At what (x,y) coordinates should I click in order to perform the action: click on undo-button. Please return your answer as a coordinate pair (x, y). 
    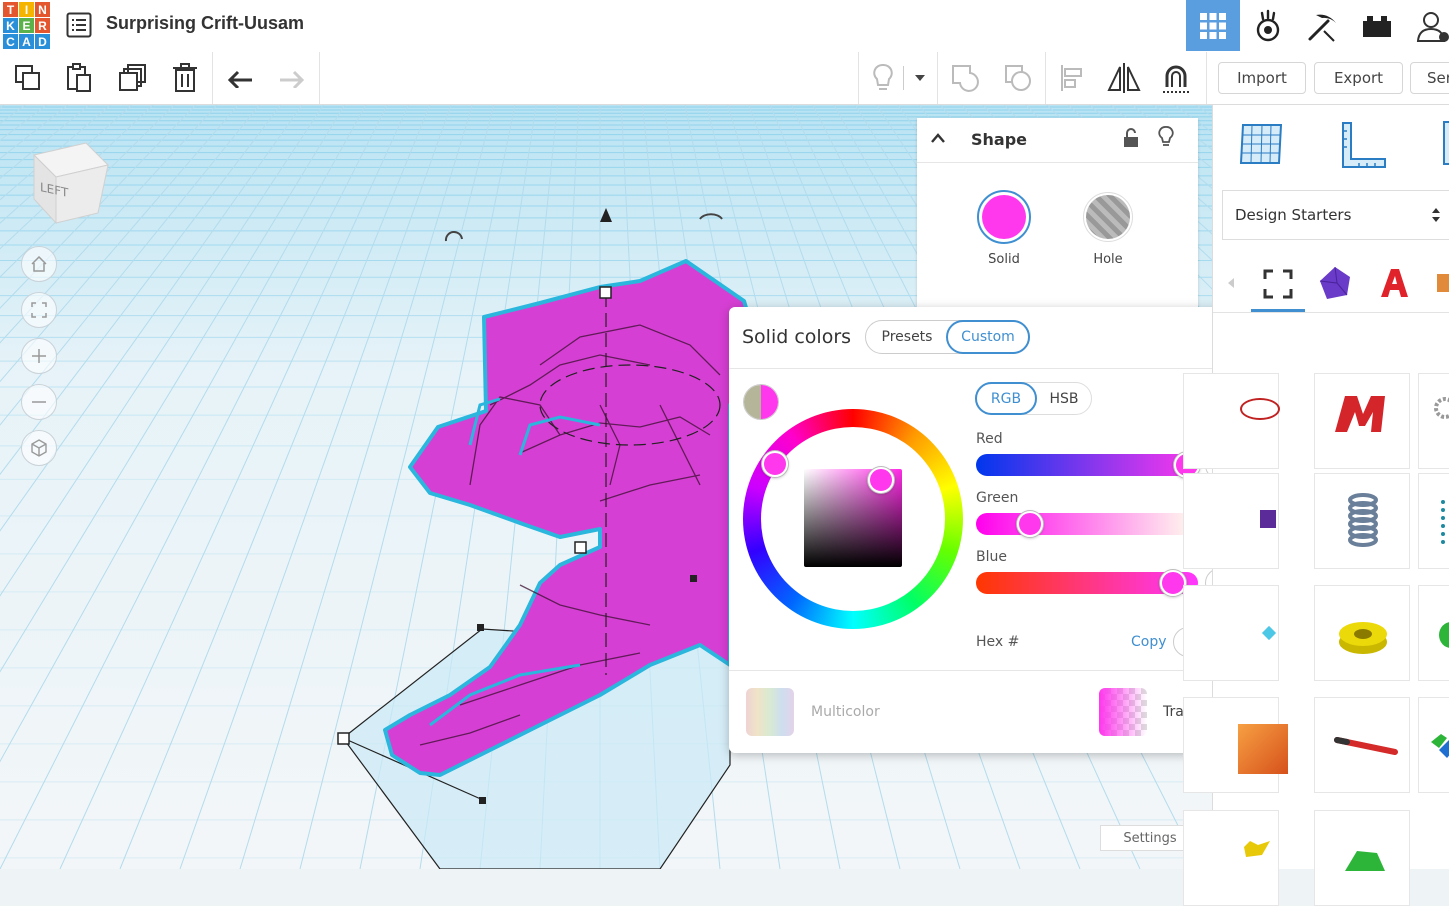
    Looking at the image, I should click on (240, 78).